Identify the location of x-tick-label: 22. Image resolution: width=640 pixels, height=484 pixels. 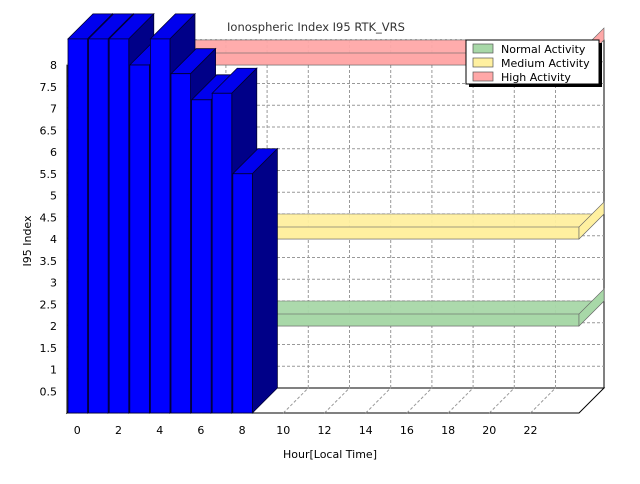
(531, 430).